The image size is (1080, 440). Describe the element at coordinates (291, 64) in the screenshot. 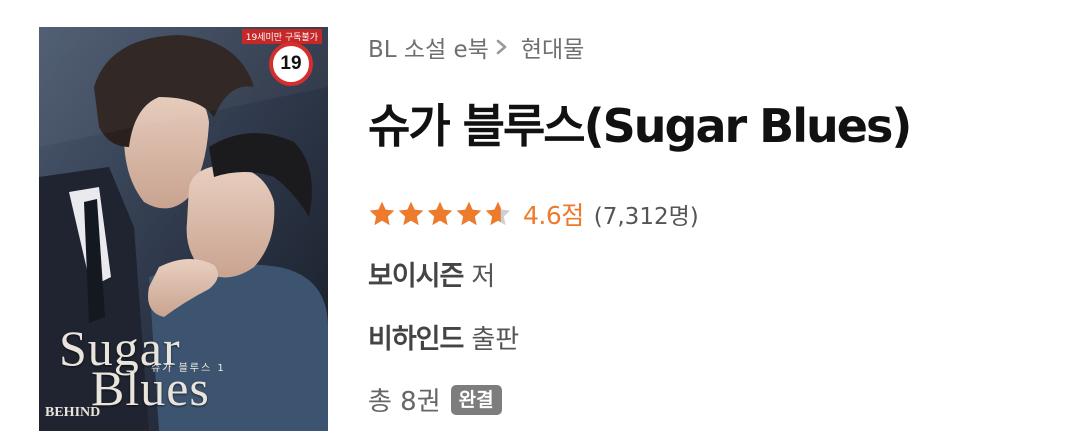

I see `age-rating-badge: 19` at that location.